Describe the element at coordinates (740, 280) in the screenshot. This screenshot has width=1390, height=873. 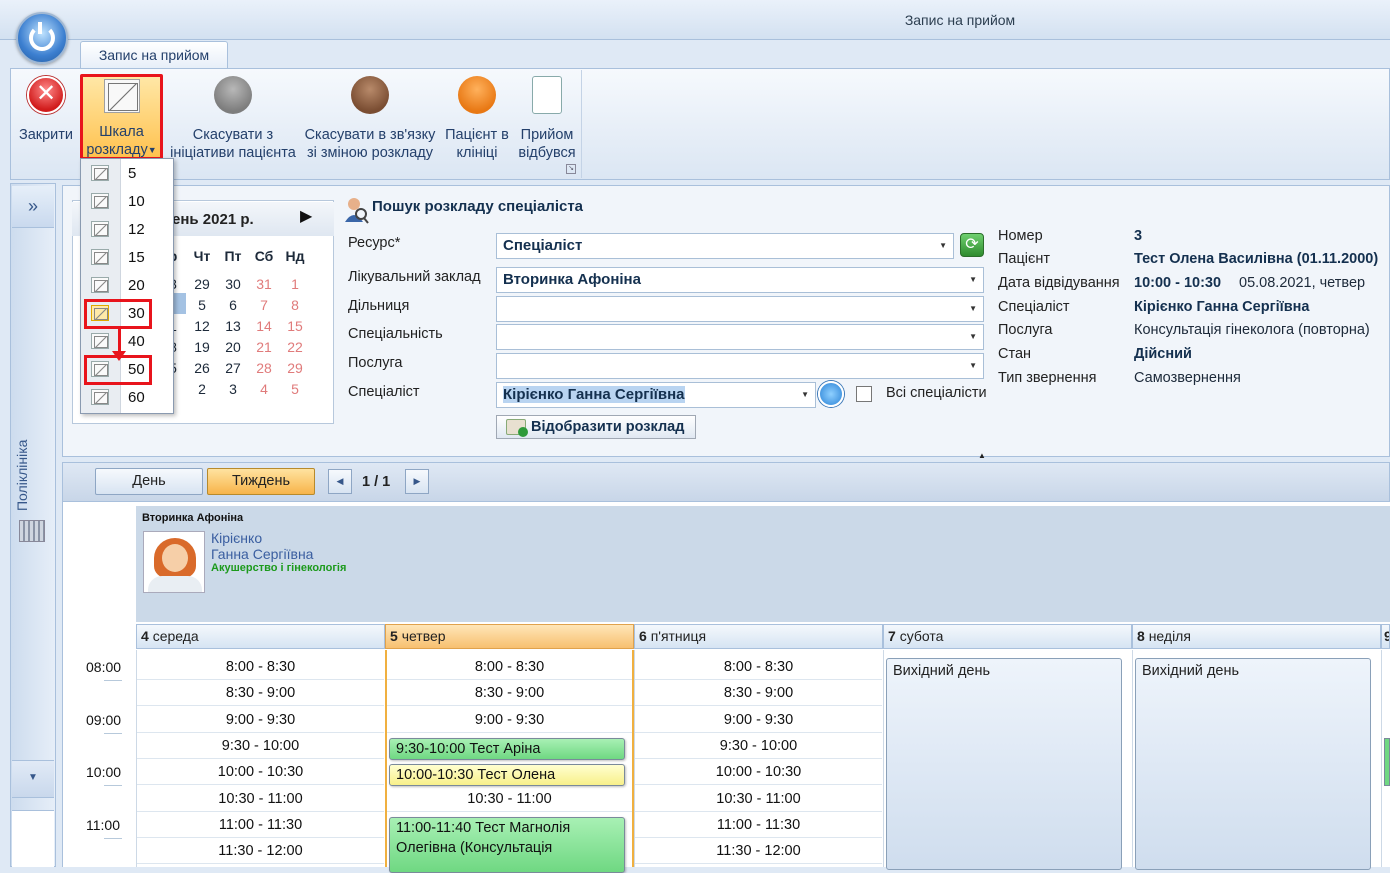
I see `facility-select: Вторинка Афоніна ▼` at that location.